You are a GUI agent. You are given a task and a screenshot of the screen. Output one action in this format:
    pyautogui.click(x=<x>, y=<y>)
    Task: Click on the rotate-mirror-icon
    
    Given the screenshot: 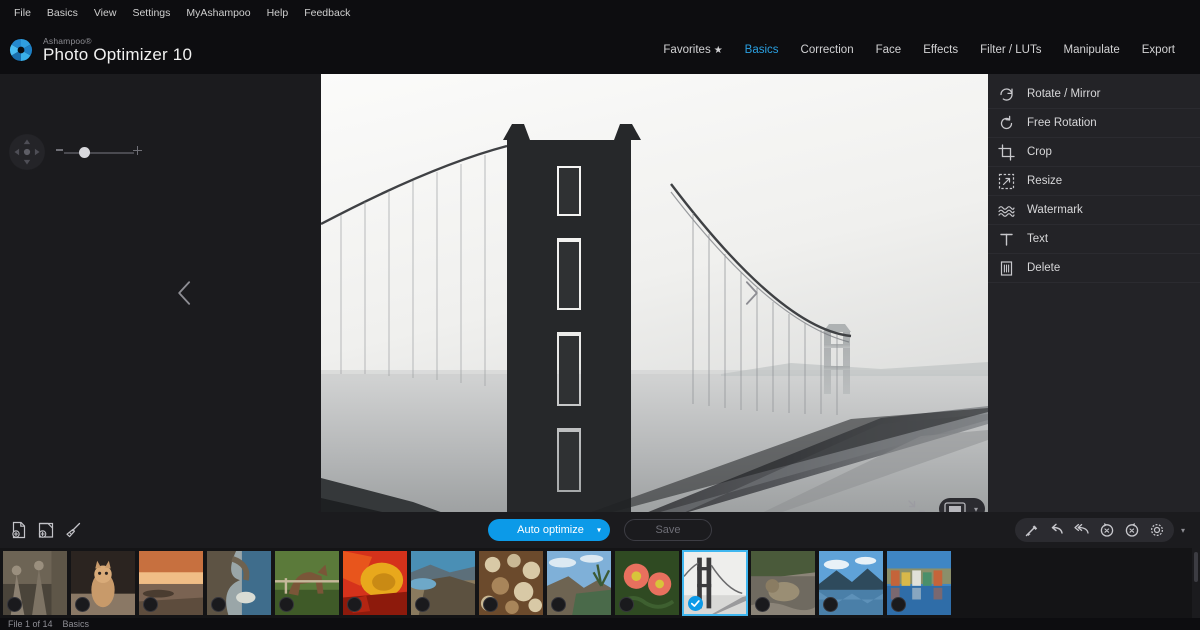 What is the action you would take?
    pyautogui.click(x=1006, y=94)
    